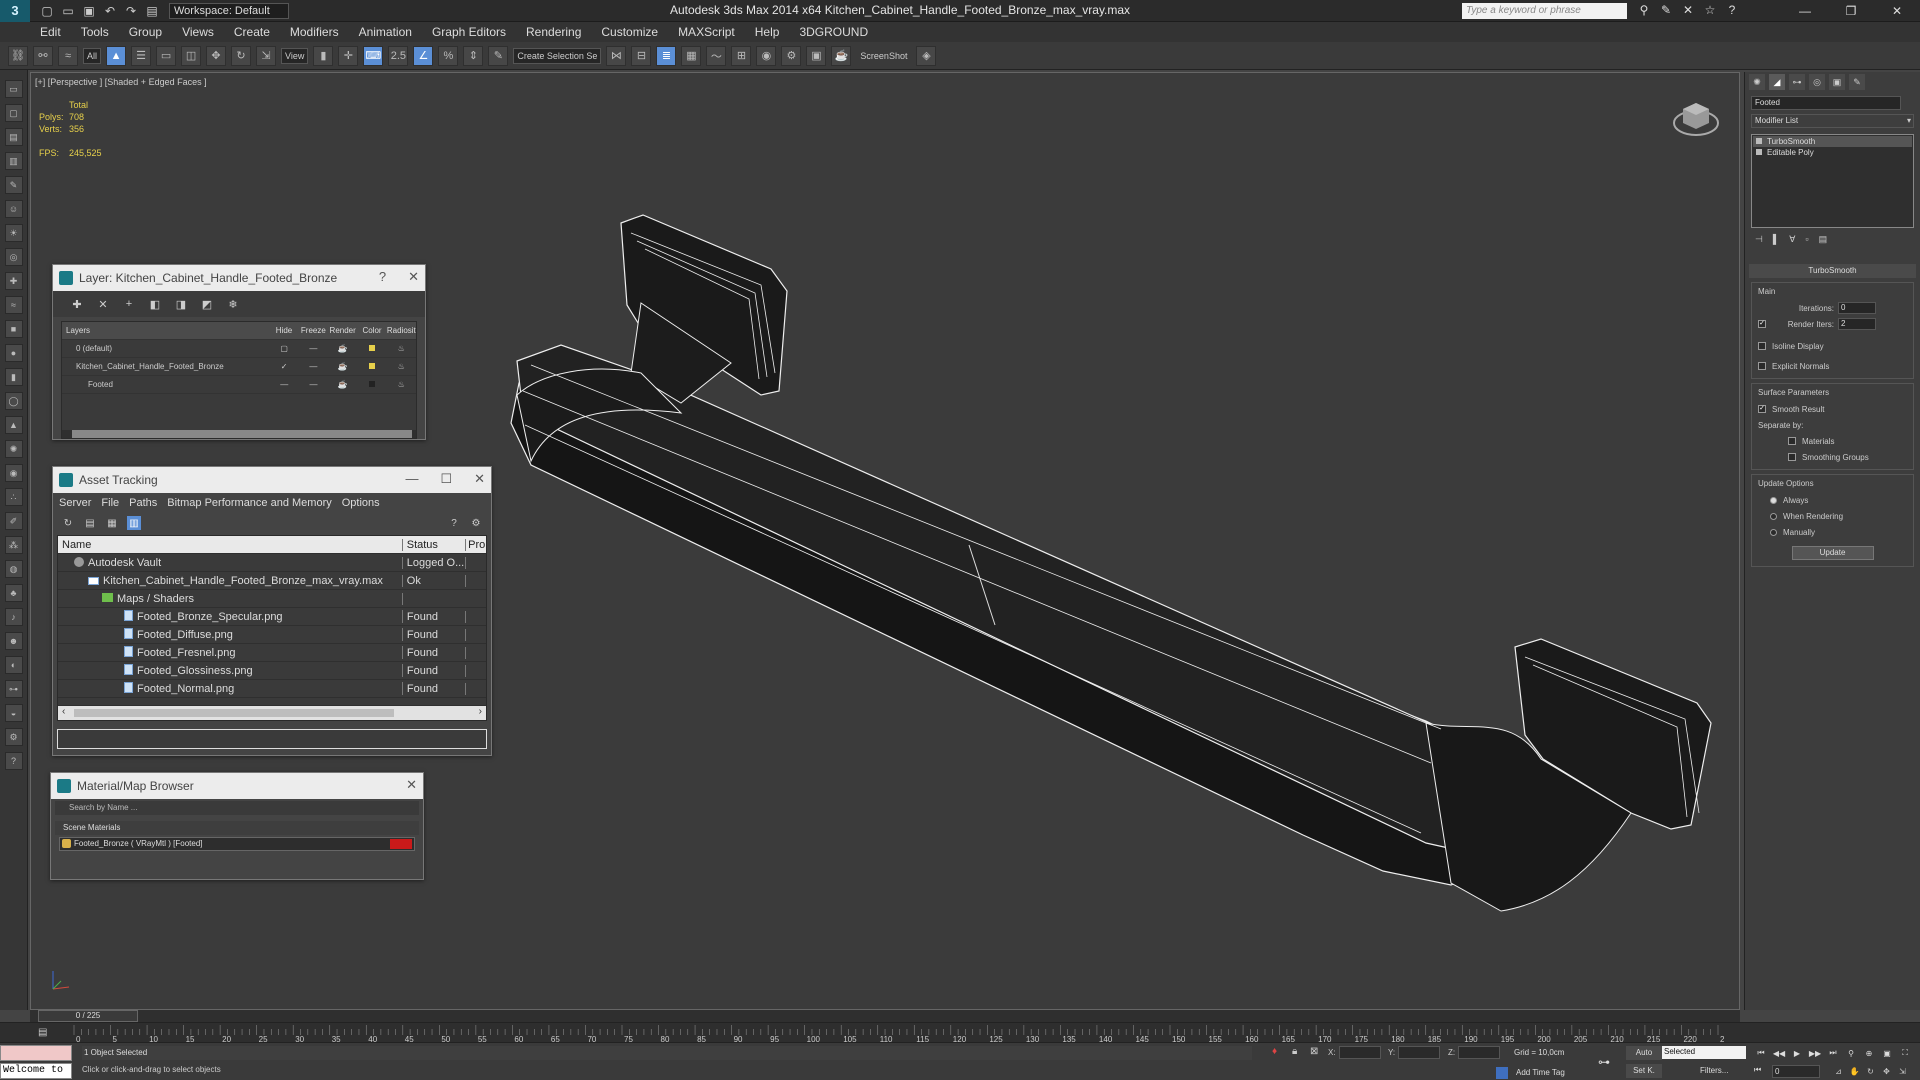 This screenshot has height=1080, width=1920. What do you see at coordinates (348, 55) in the screenshot?
I see `select-manipulate-icon: ✛` at bounding box center [348, 55].